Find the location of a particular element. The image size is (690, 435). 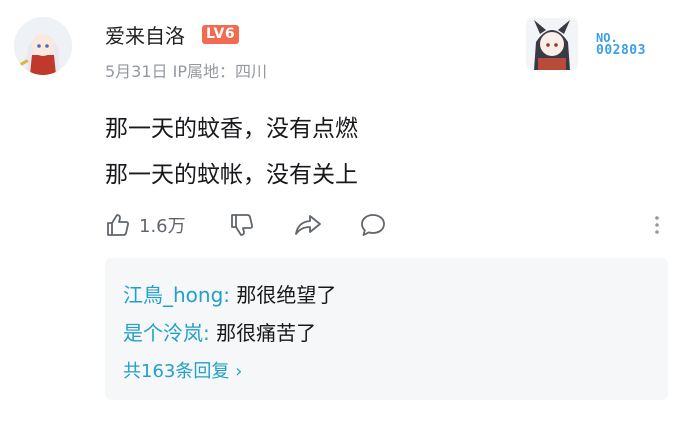

user-avatar is located at coordinates (43, 46).